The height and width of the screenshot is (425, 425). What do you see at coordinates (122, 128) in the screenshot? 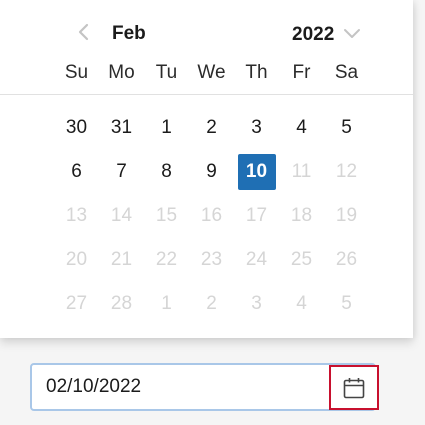
I see `day-cell: 31` at bounding box center [122, 128].